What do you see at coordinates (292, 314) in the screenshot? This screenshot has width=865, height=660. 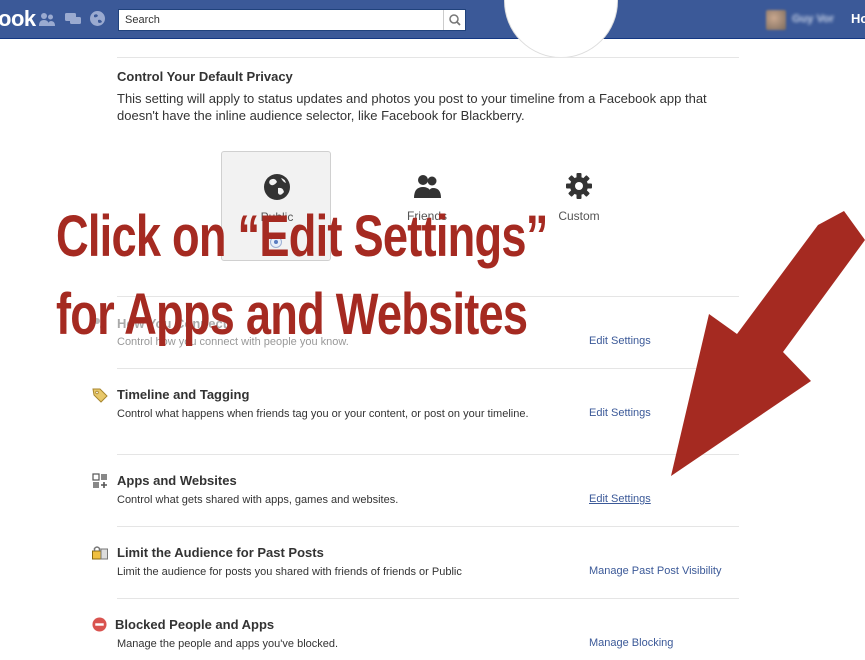 I see `annotation-line-2: for Apps and Websites` at bounding box center [292, 314].